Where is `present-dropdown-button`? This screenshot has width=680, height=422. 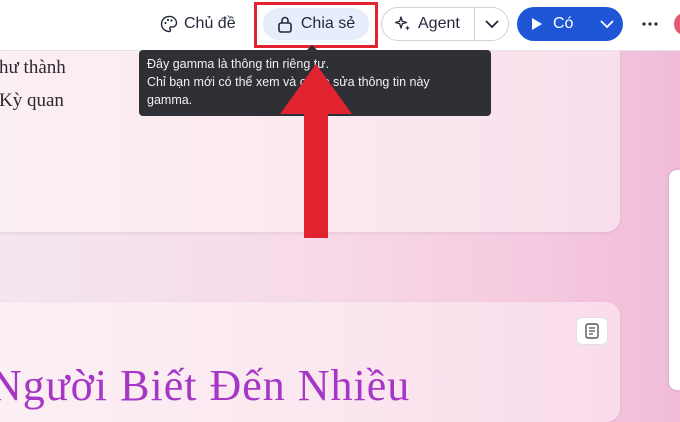
present-dropdown-button is located at coordinates (607, 24).